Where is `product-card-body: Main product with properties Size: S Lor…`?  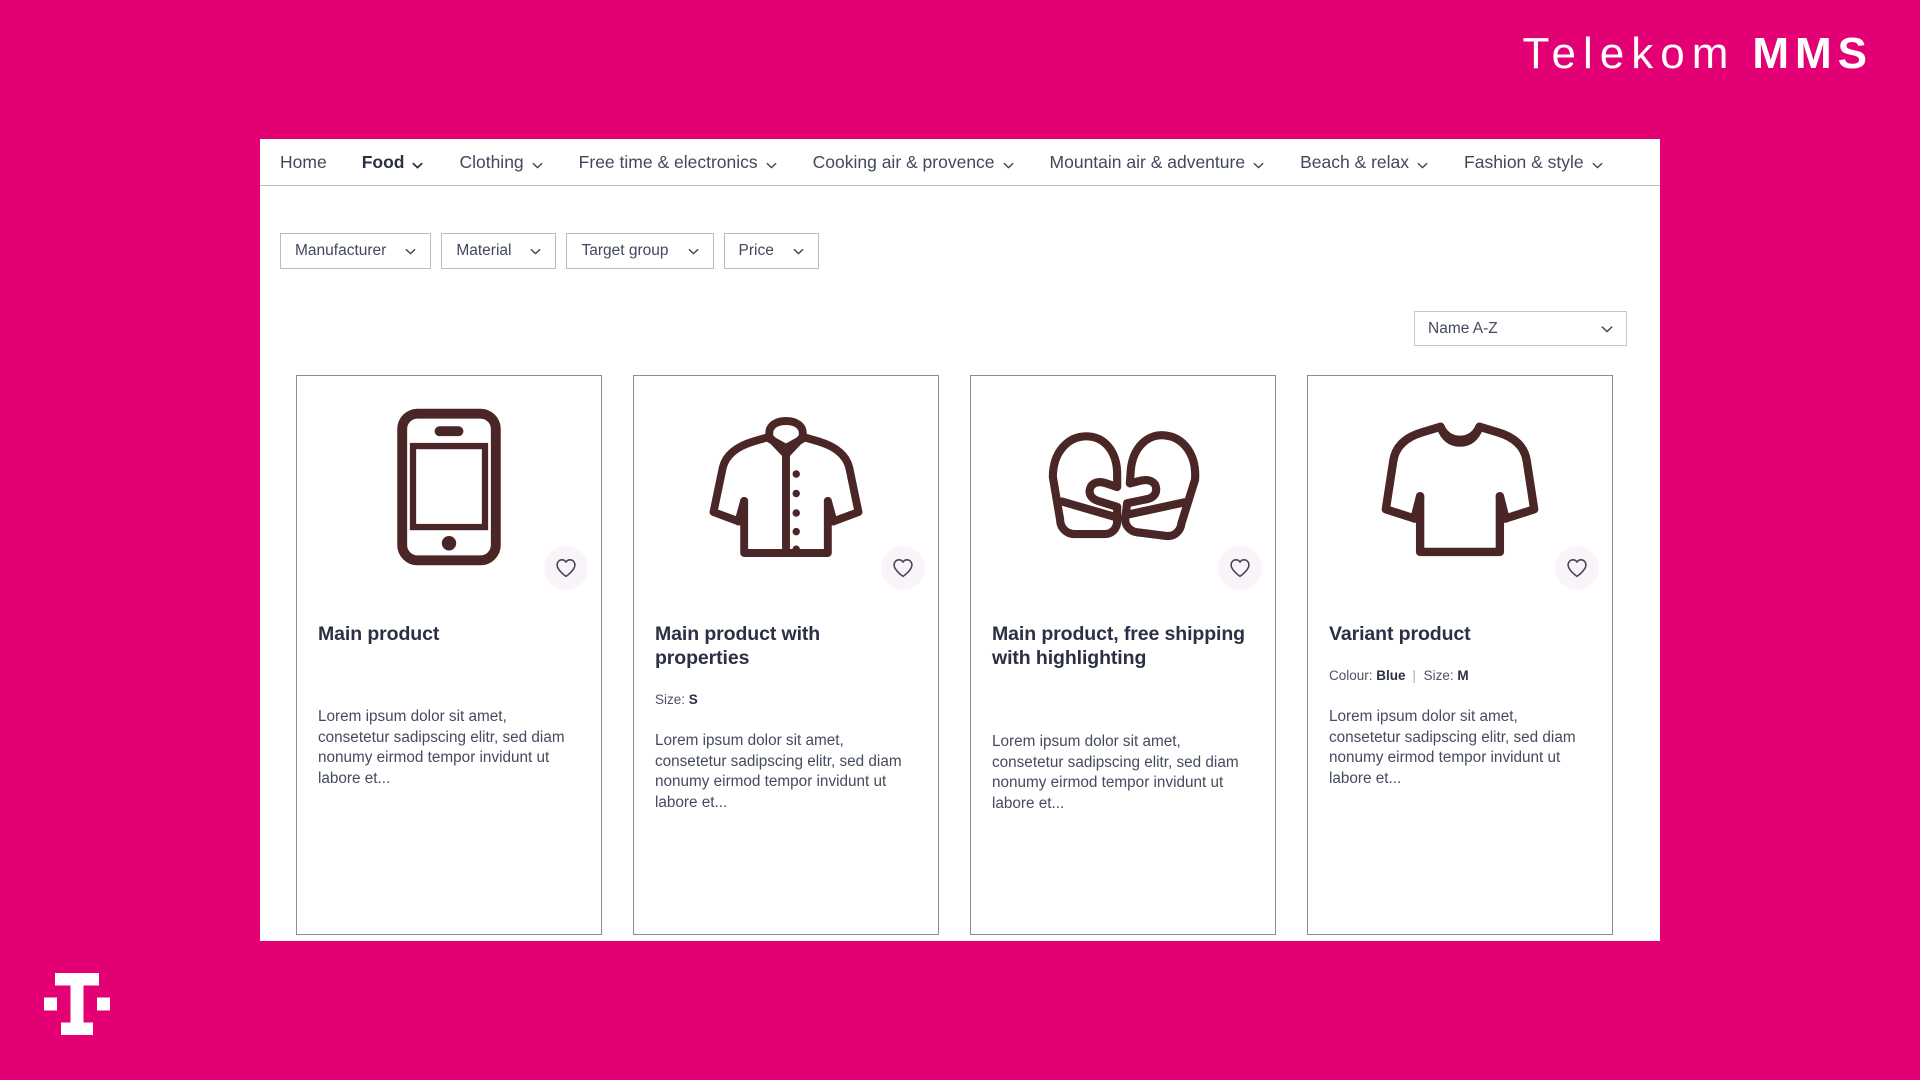
product-card-body: Main product with properties Size: S Lor… is located at coordinates (786, 766).